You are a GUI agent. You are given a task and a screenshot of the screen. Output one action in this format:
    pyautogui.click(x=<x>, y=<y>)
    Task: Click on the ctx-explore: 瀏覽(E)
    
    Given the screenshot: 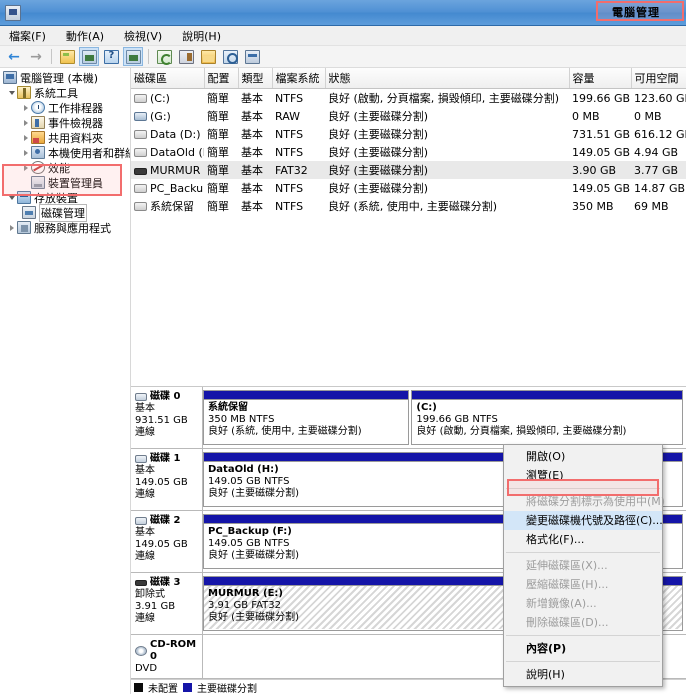 What is the action you would take?
    pyautogui.click(x=583, y=475)
    